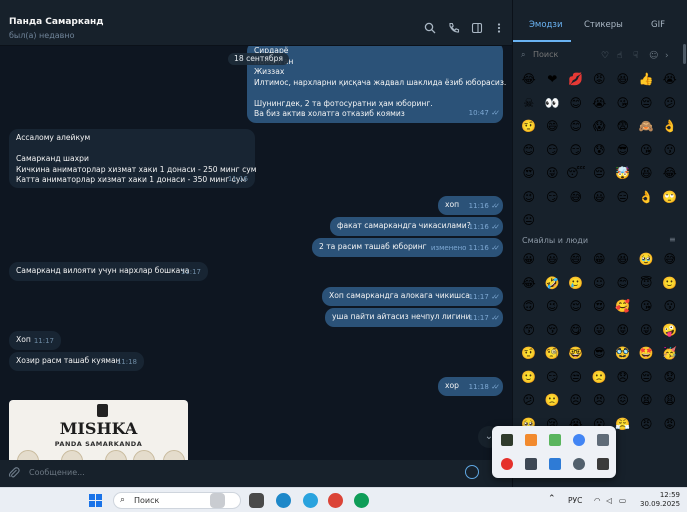 The image size is (687, 512). Describe the element at coordinates (310, 500) in the screenshot. I see `telegram-icon` at that location.